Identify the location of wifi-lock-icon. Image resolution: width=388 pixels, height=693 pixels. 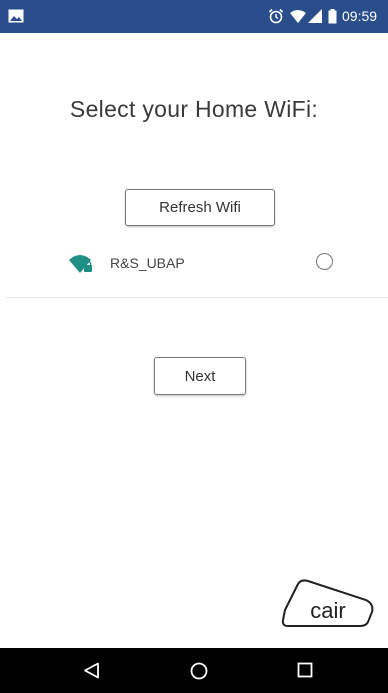
(80, 264).